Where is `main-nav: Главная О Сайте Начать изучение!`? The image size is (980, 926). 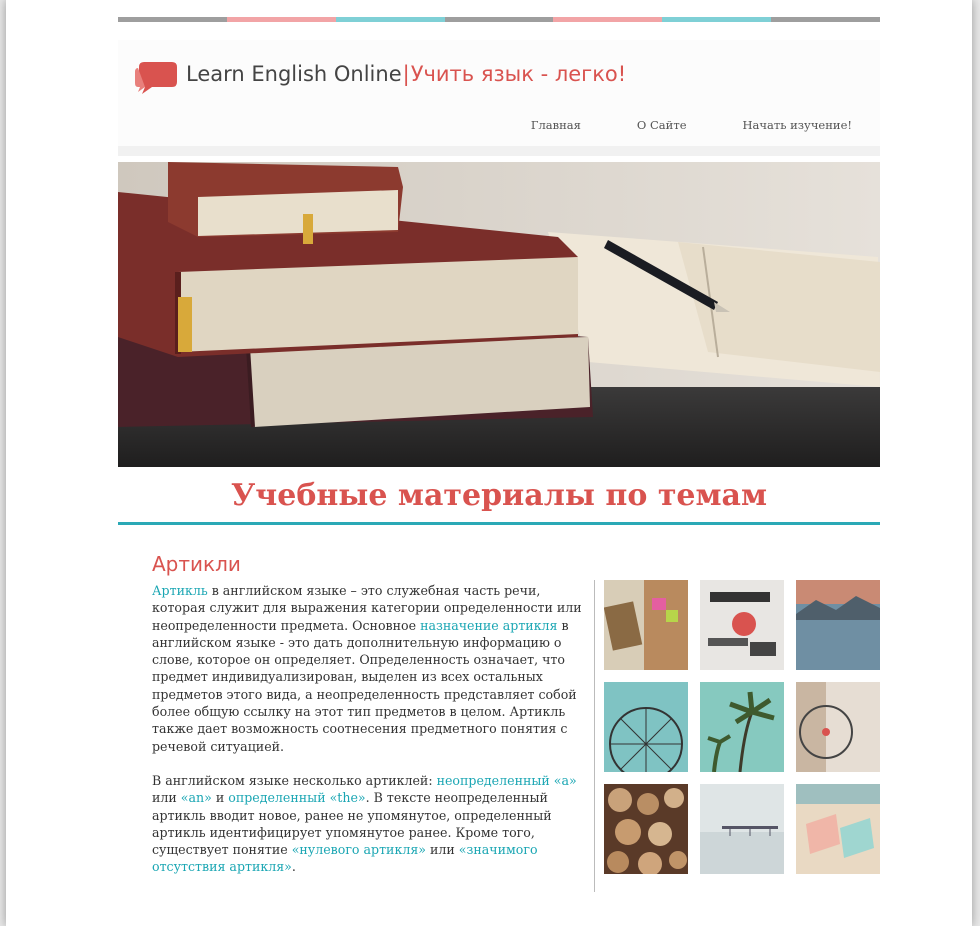
main-nav: Главная О Сайте Начать изучение! is located at coordinates (663, 125).